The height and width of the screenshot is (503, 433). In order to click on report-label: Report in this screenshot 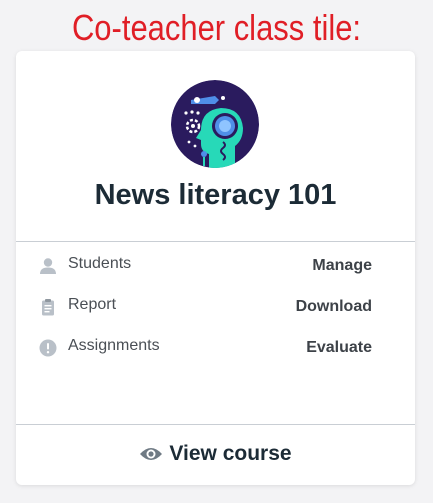, I will do `click(92, 304)`.